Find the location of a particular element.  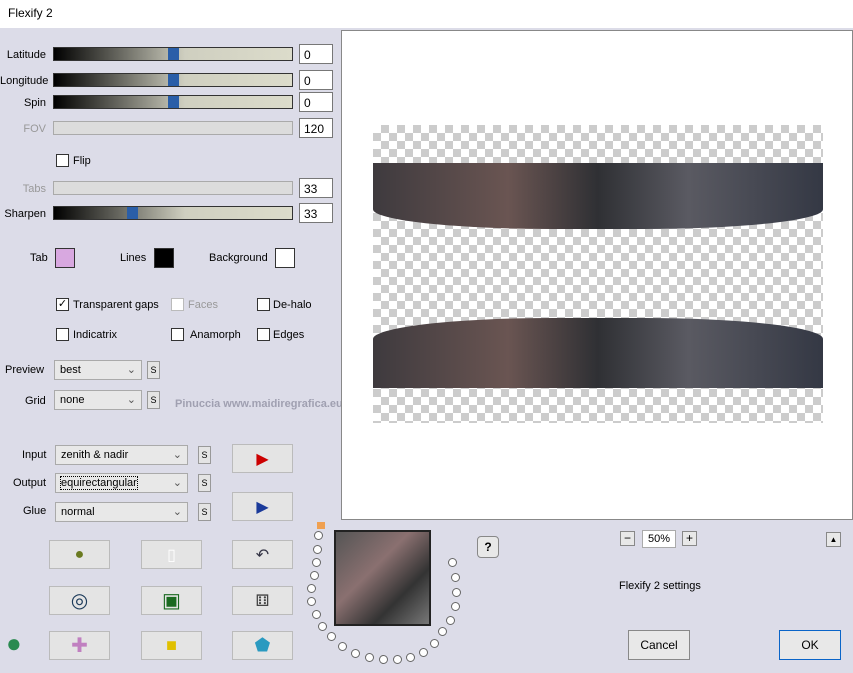

preview-label: Preview is located at coordinates (25, 370).